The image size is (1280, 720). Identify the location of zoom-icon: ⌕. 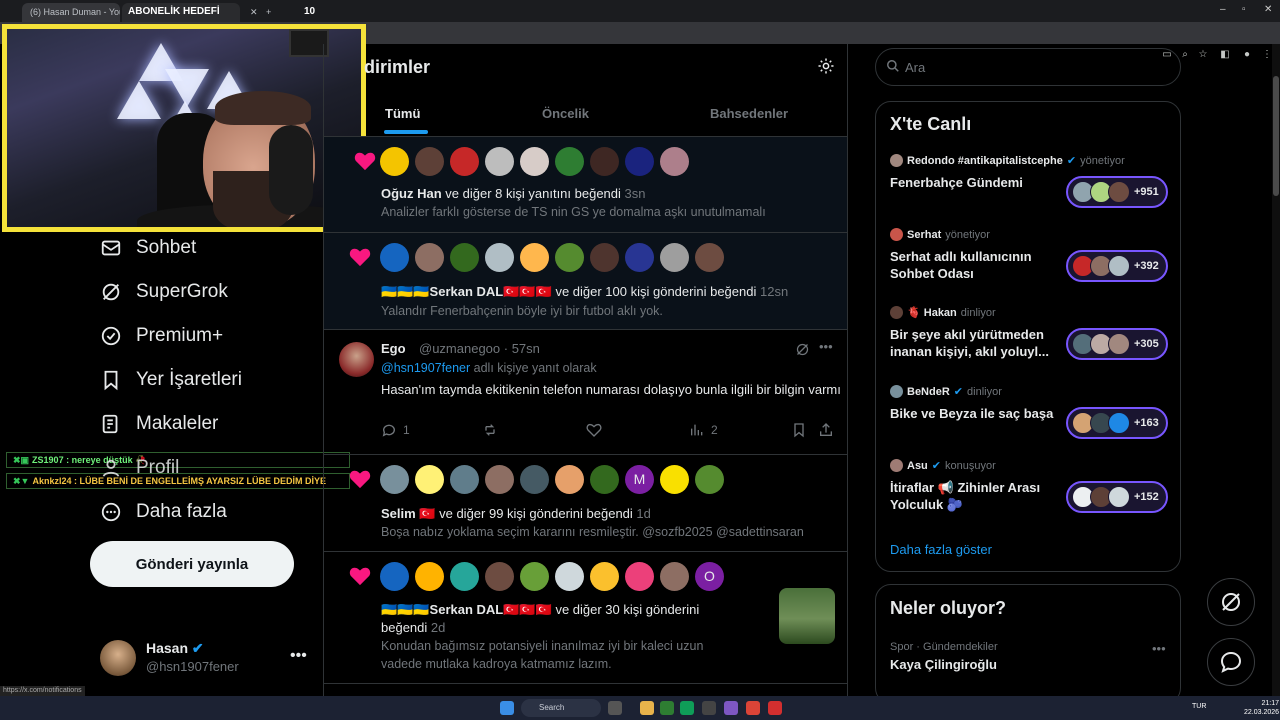
(1185, 55).